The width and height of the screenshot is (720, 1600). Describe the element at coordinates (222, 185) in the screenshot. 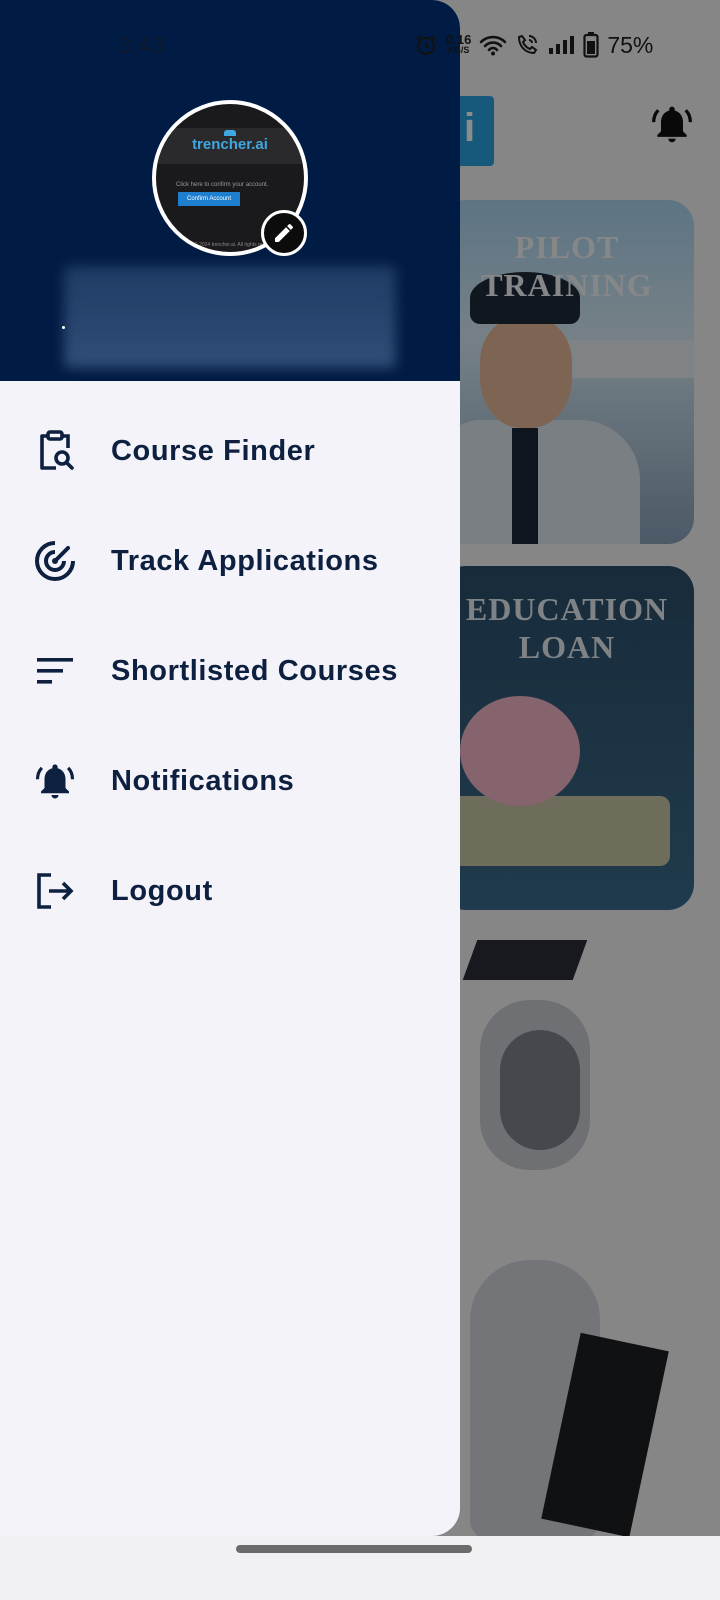

I see `avatar-confirm-text: Click here to confirm your account.` at that location.